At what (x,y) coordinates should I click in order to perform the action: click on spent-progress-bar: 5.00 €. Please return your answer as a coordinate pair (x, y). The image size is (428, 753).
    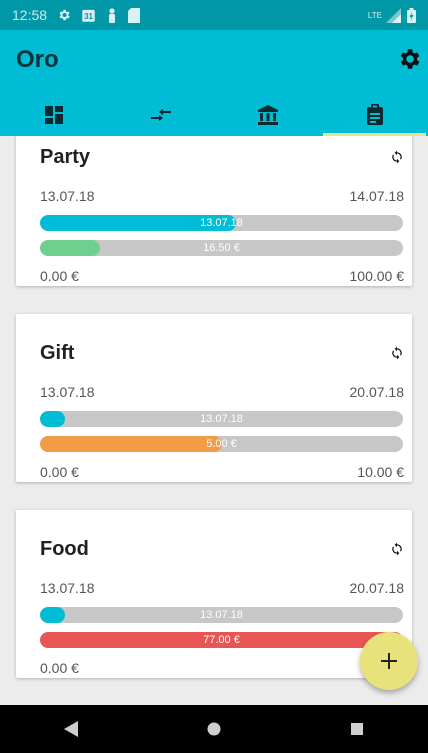
    Looking at the image, I should click on (221, 444).